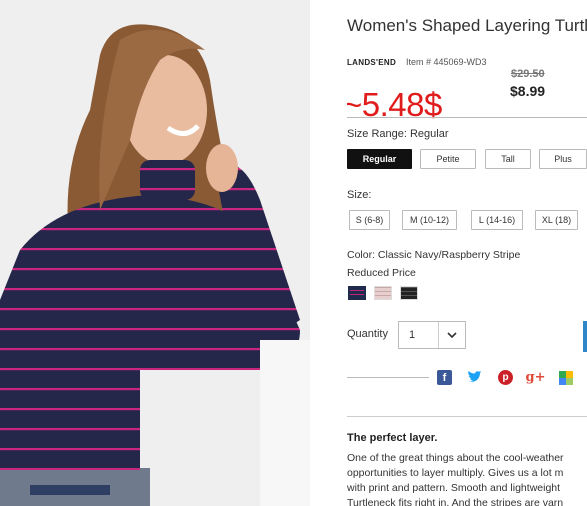  I want to click on facebook-icon: f, so click(444, 377).